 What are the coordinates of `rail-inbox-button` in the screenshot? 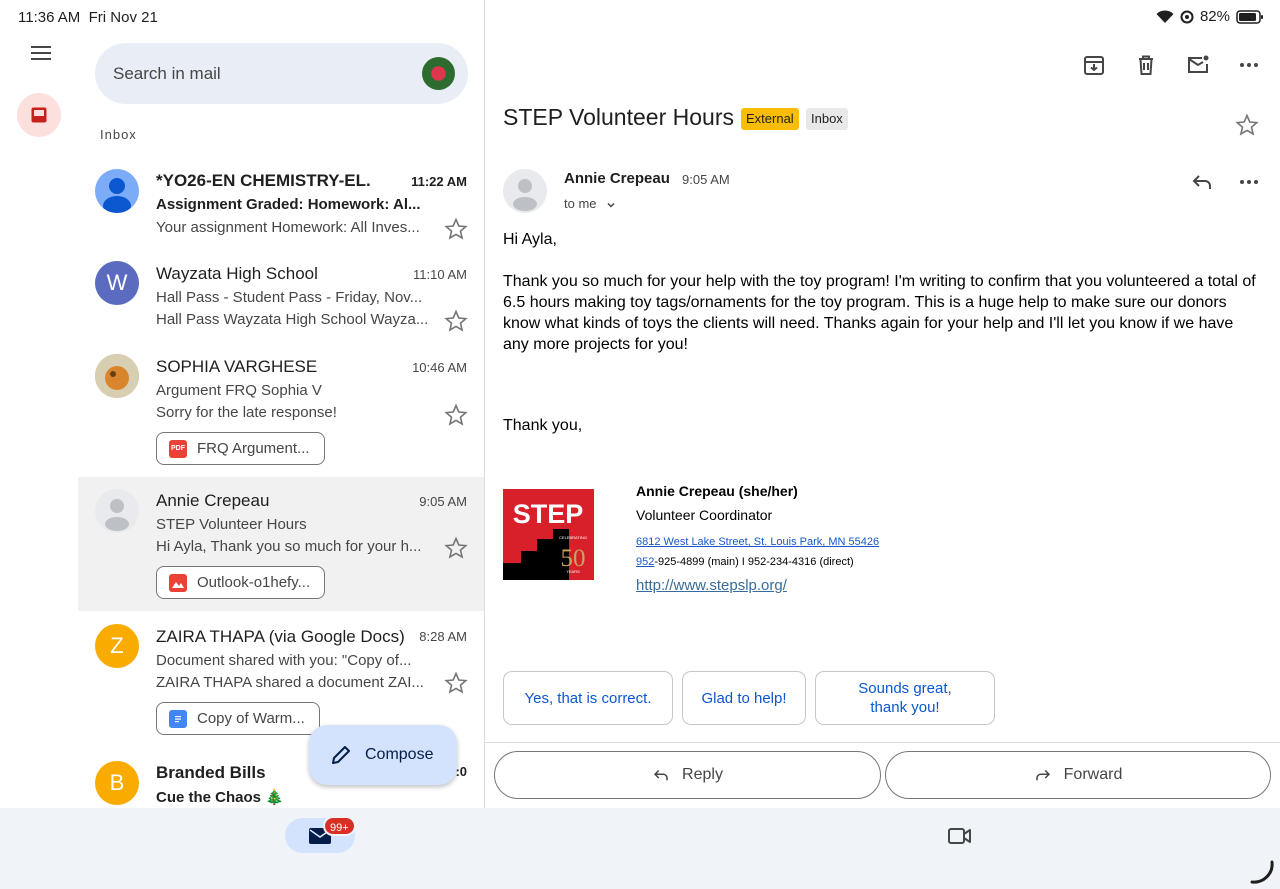 It's located at (39, 115).